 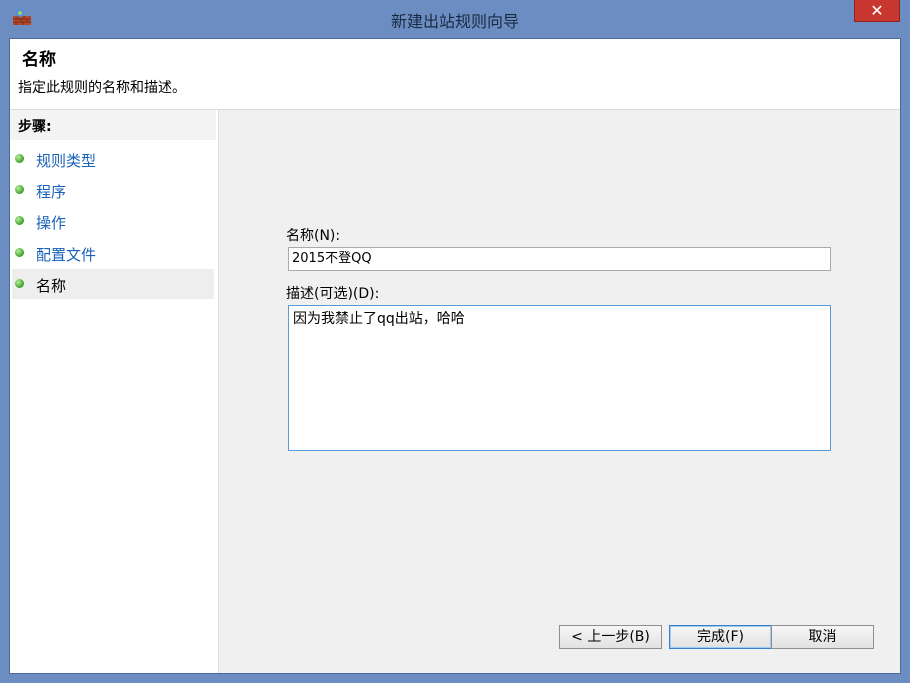 I want to click on step-label: 名称, so click(x=51, y=286).